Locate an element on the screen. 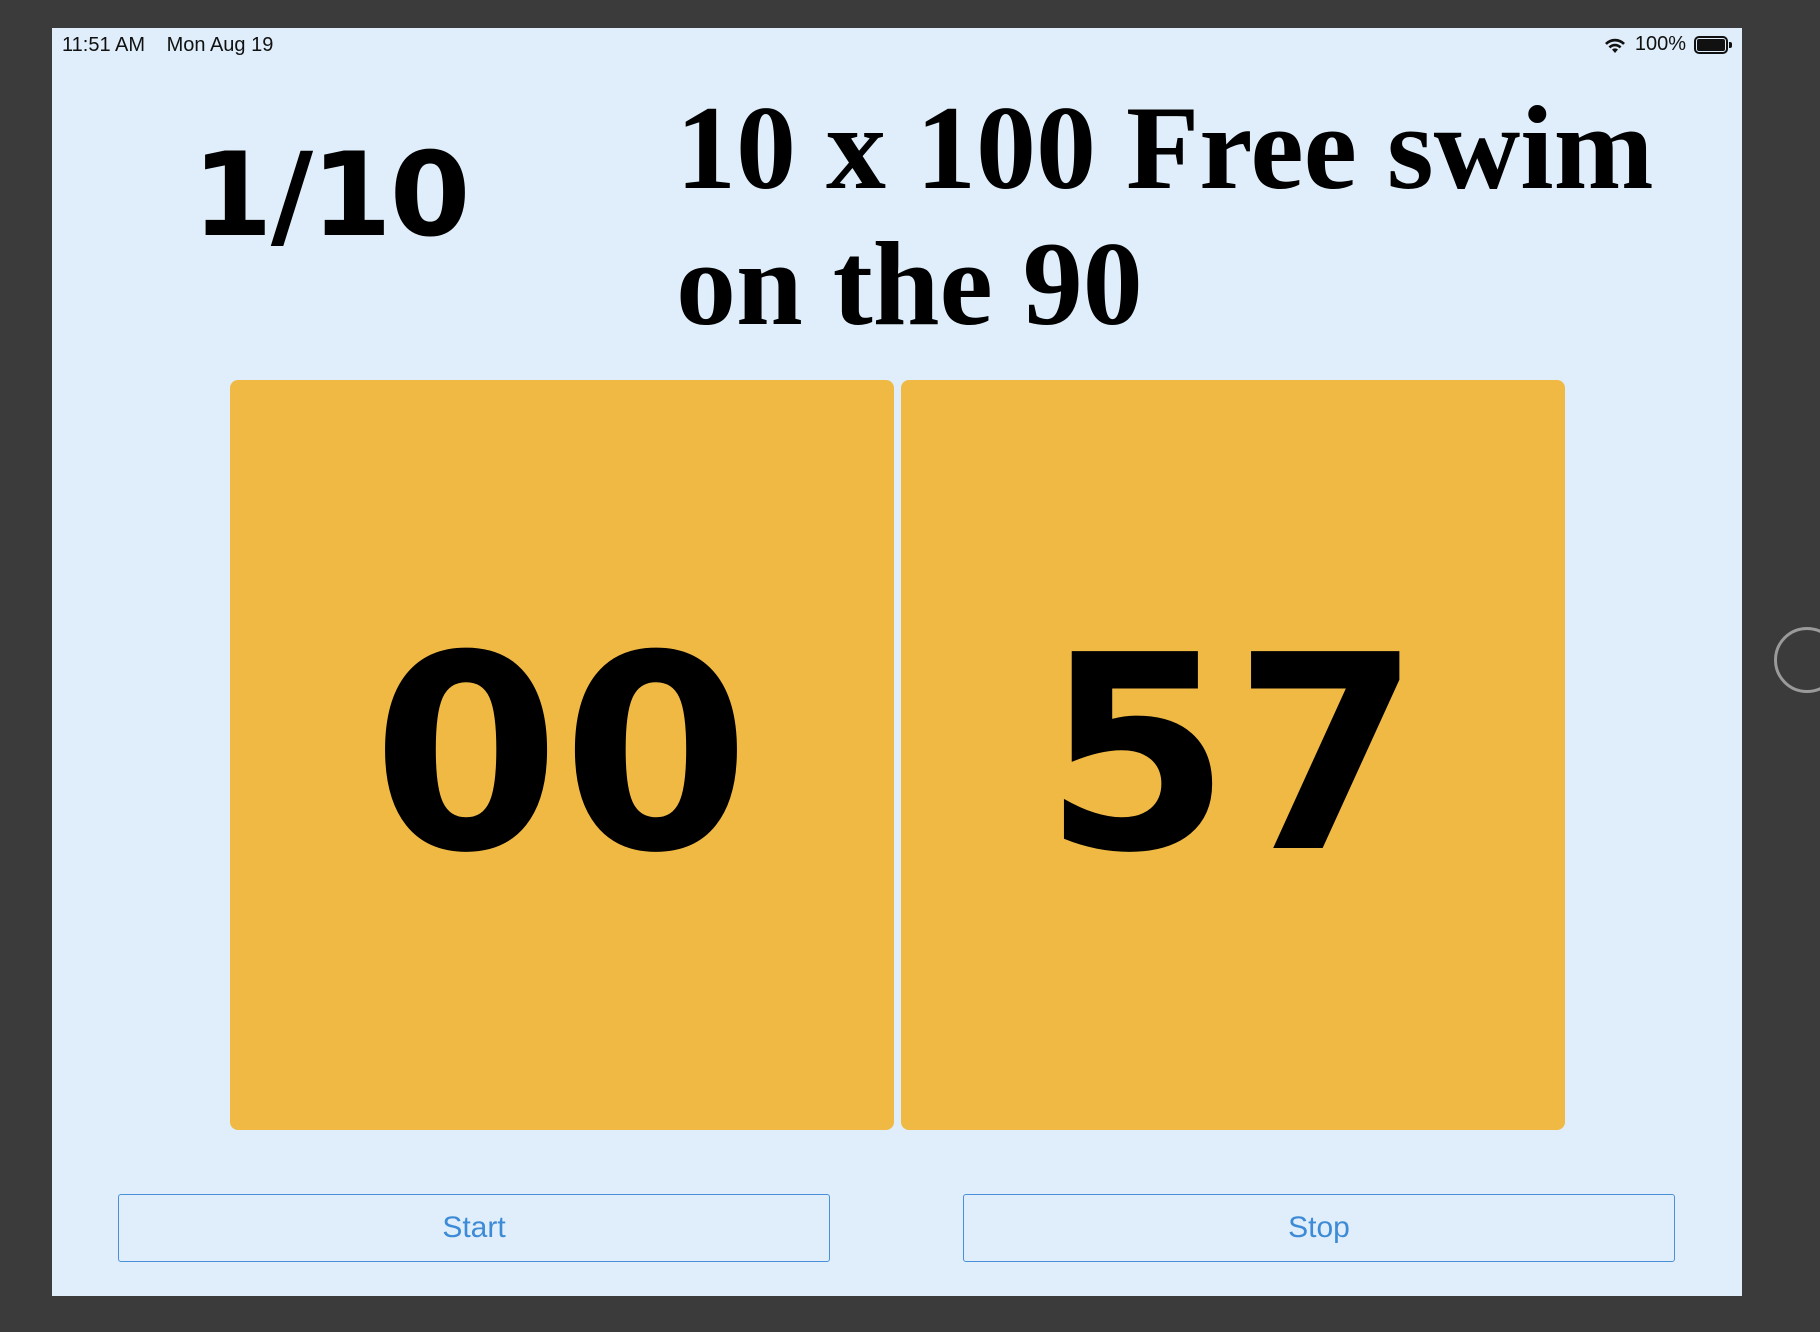 The width and height of the screenshot is (1820, 1332). wifi-icon is located at coordinates (1615, 45).